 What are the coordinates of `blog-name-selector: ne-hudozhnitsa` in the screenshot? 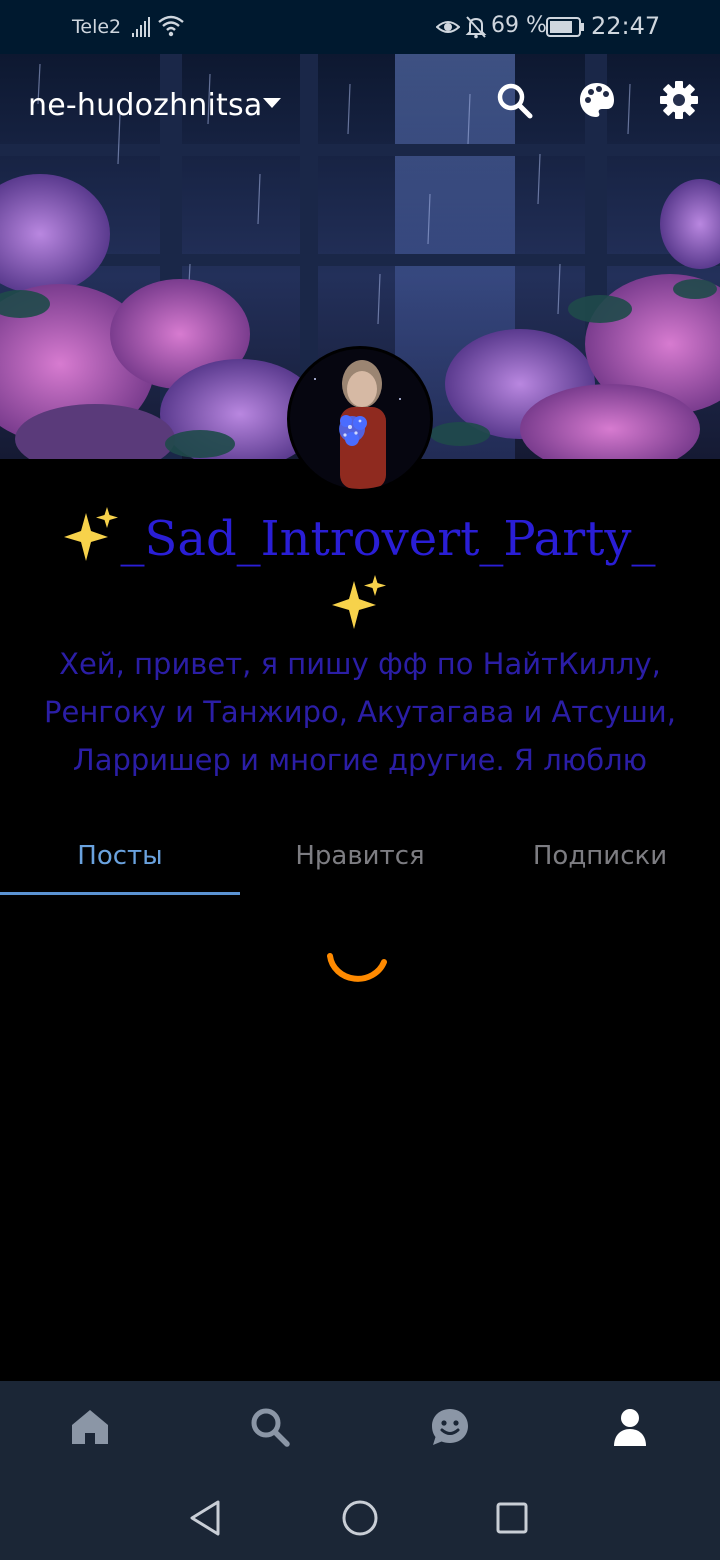 It's located at (145, 105).